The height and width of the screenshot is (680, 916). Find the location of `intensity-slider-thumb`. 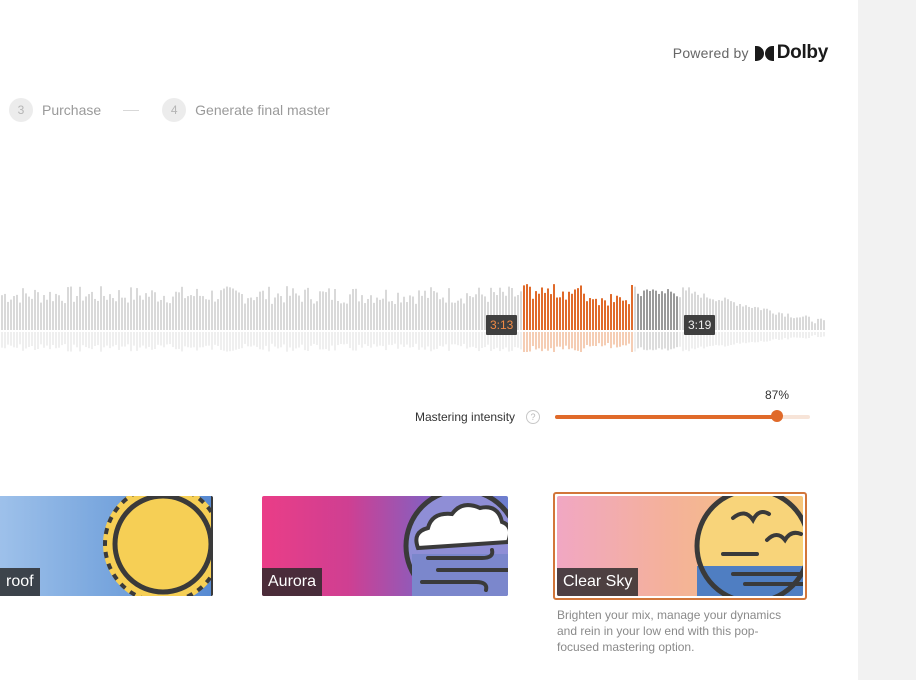

intensity-slider-thumb is located at coordinates (776, 416).